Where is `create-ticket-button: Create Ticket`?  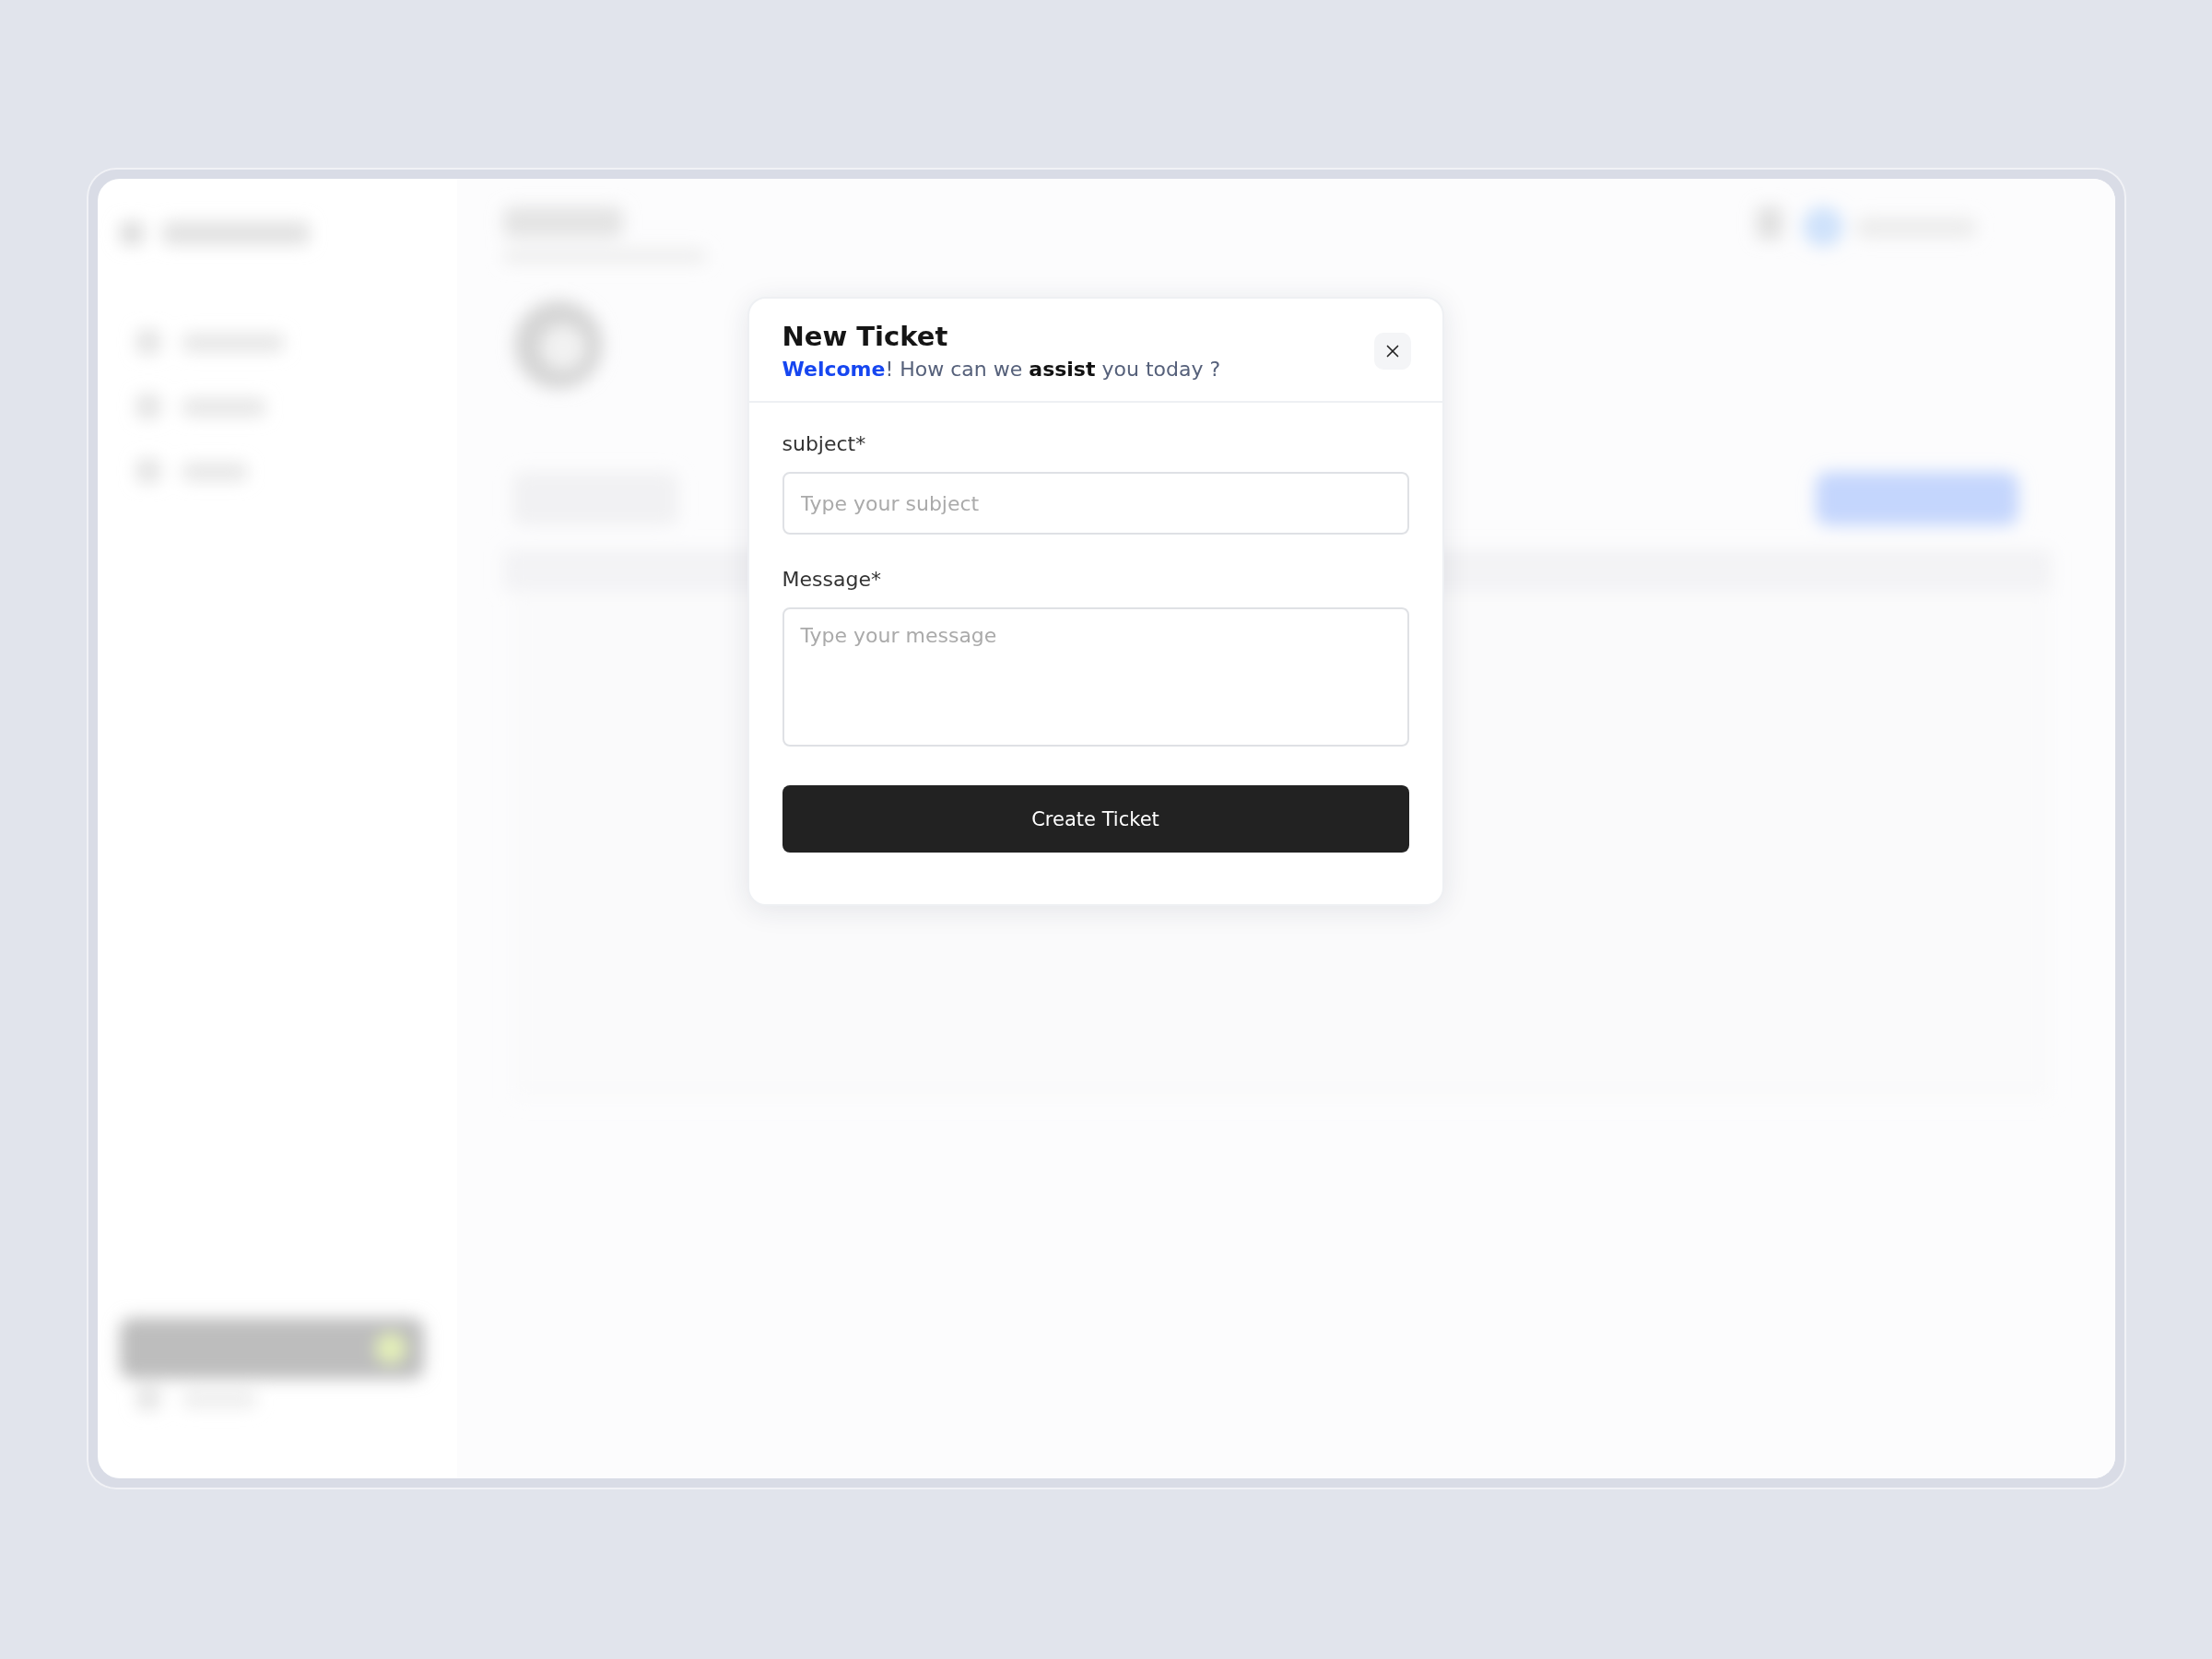
create-ticket-button: Create Ticket is located at coordinates (1095, 819).